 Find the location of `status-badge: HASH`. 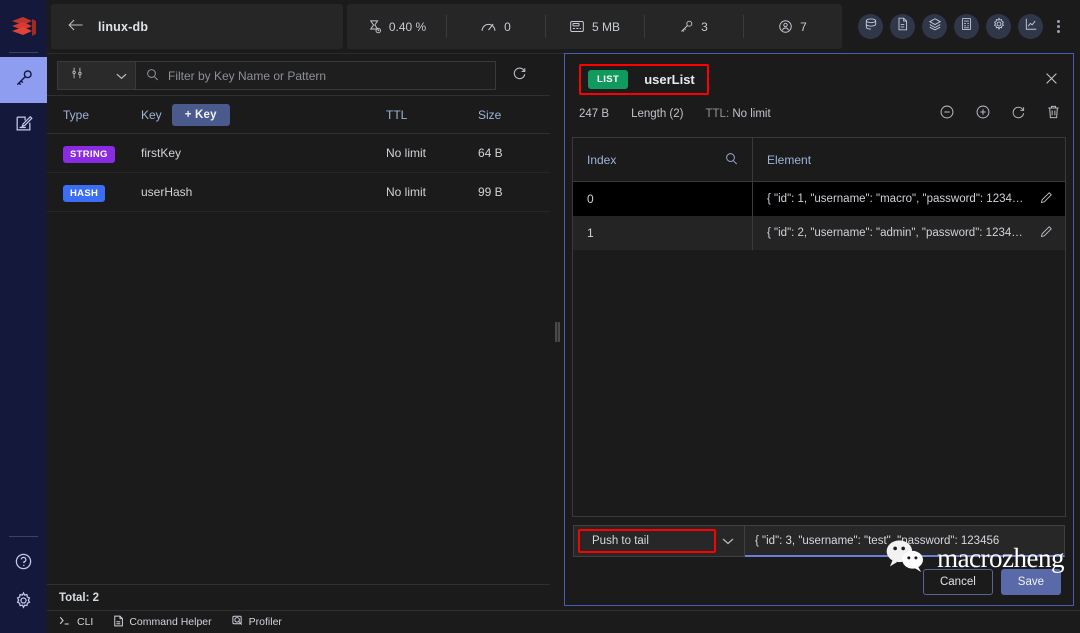

status-badge: HASH is located at coordinates (84, 193).